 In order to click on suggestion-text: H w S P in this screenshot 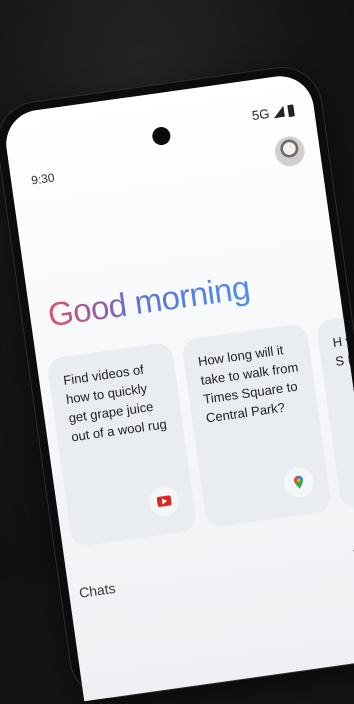, I will do `click(342, 350)`.